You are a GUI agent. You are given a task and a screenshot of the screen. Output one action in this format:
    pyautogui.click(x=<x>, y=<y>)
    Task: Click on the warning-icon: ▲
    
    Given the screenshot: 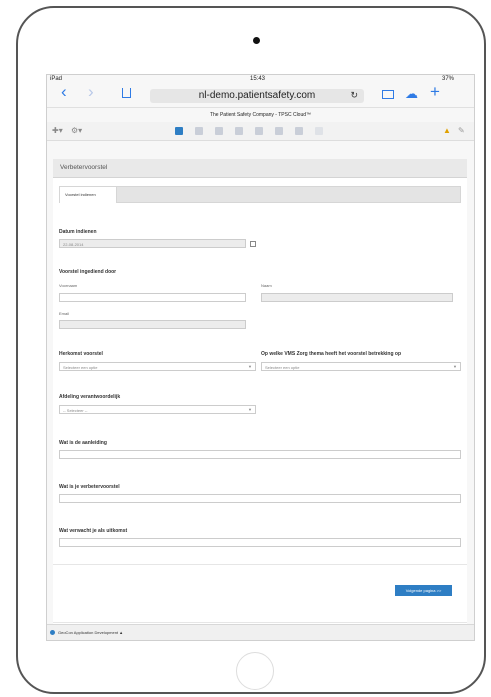 What is the action you would take?
    pyautogui.click(x=447, y=130)
    